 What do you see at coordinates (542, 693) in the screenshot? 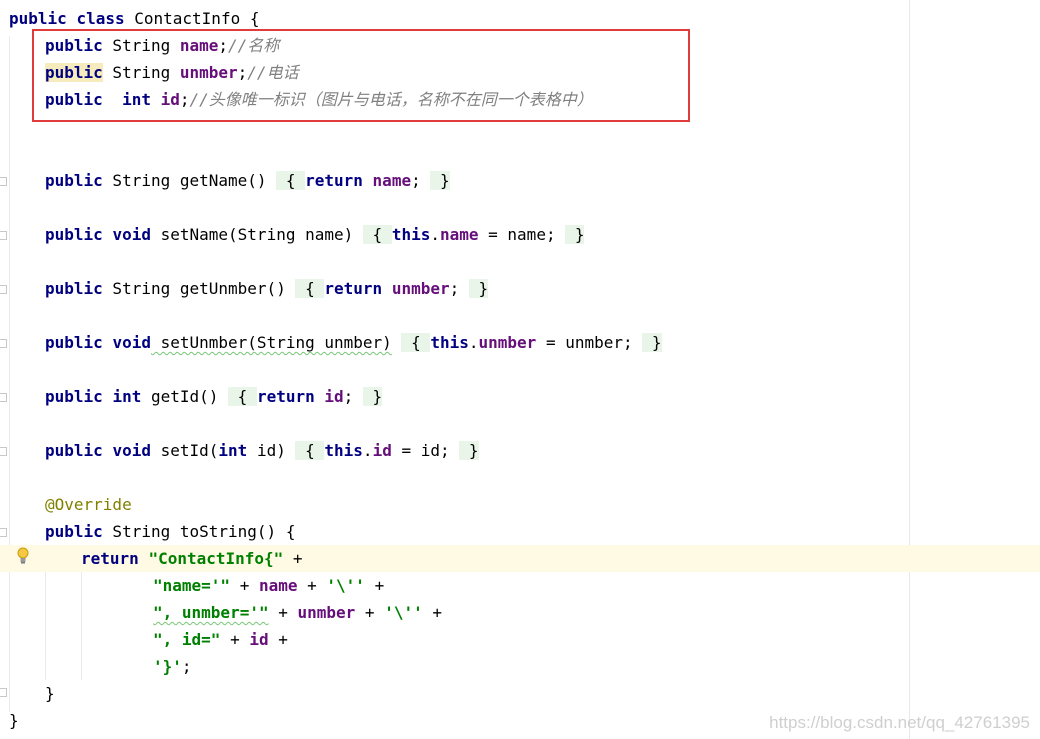
I see `code-line-method-close: }` at bounding box center [542, 693].